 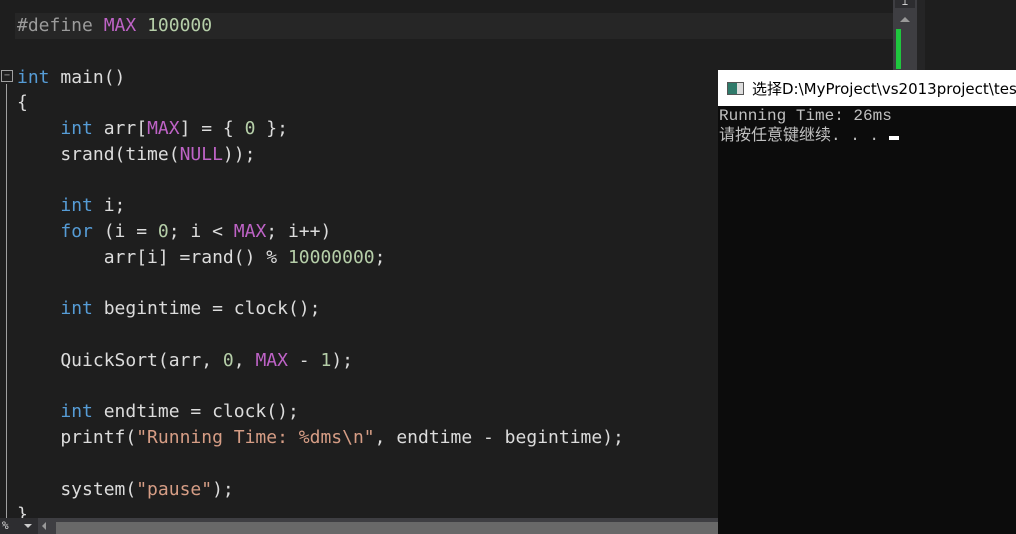 What do you see at coordinates (201, 154) in the screenshot?
I see `code-token: NULL` at bounding box center [201, 154].